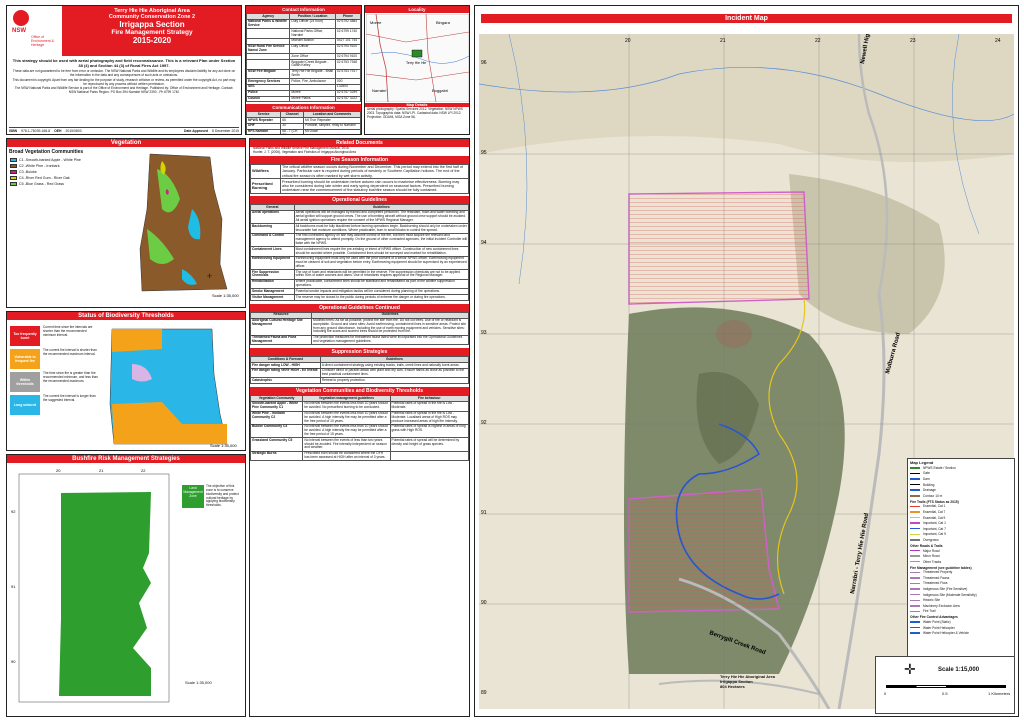  Describe the element at coordinates (292, 131) in the screenshot. I see `comms-cell: 68 - 7 (CH 70)` at that location.